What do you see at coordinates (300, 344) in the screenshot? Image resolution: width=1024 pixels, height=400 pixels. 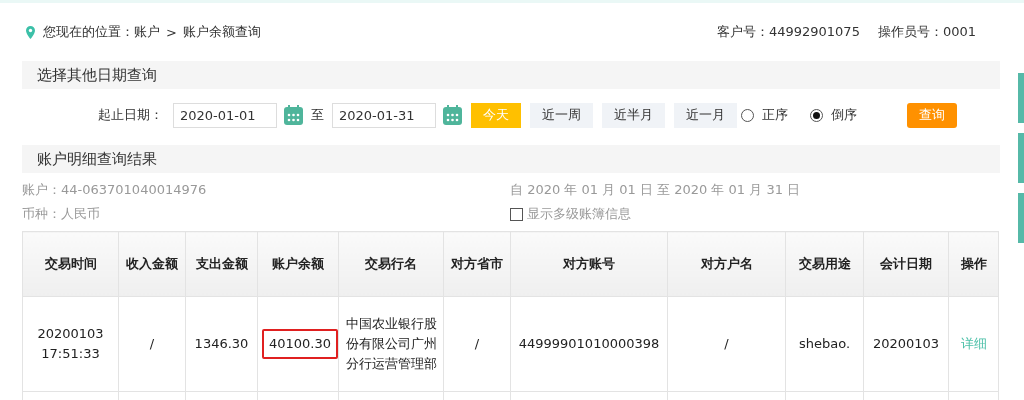 I see `highlighted-cell-text: 40100.30` at bounding box center [300, 344].